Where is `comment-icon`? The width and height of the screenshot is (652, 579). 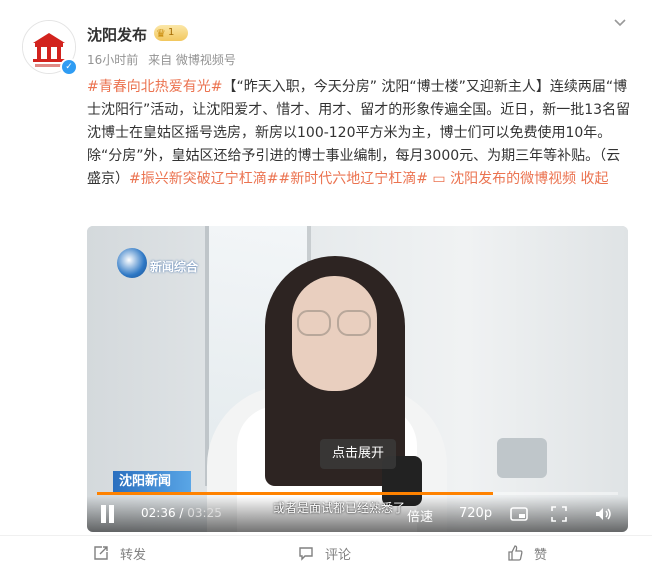 comment-icon is located at coordinates (306, 554).